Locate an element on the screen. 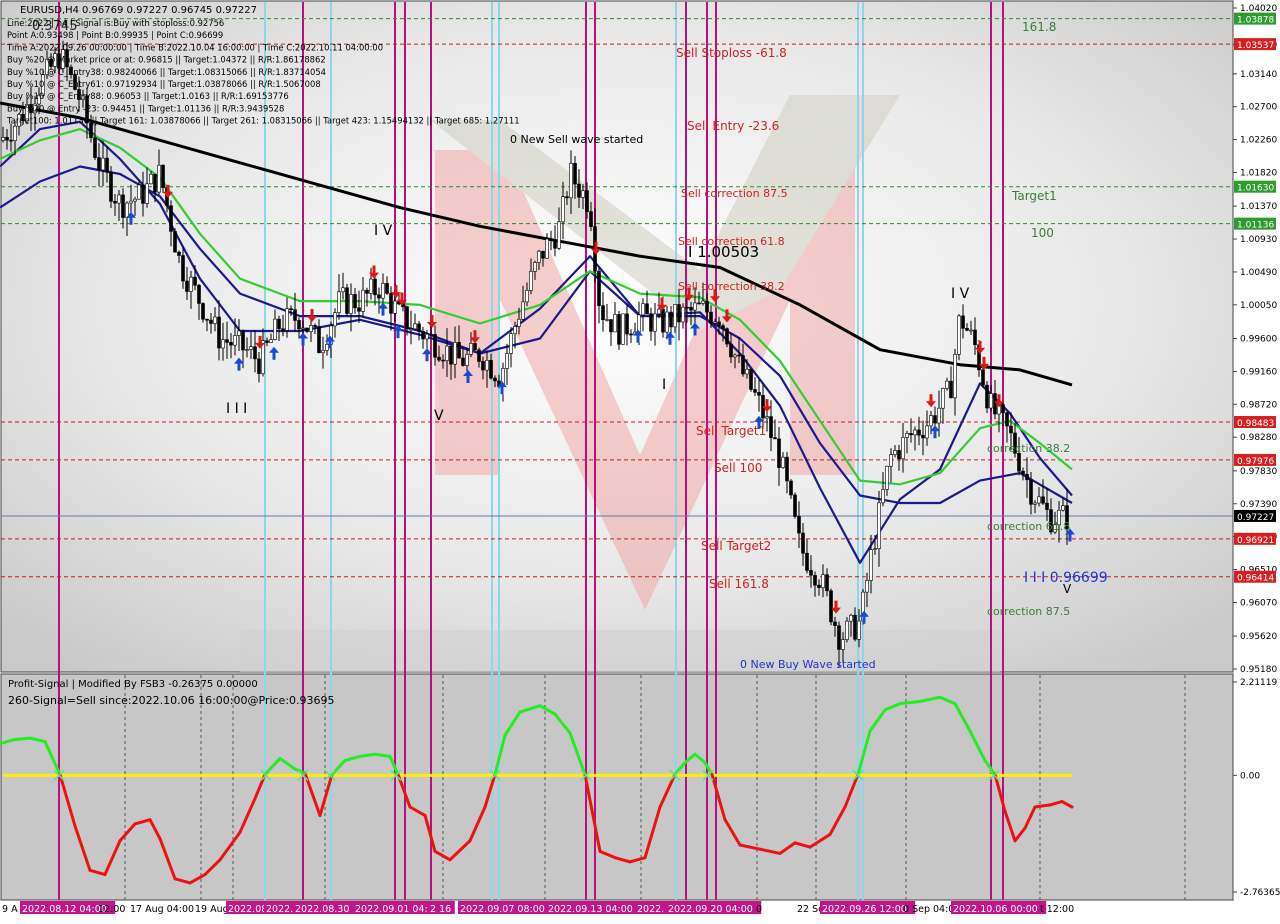 The width and height of the screenshot is (1280, 924). price-tick-label: 0.97830 is located at coordinates (1258, 472).